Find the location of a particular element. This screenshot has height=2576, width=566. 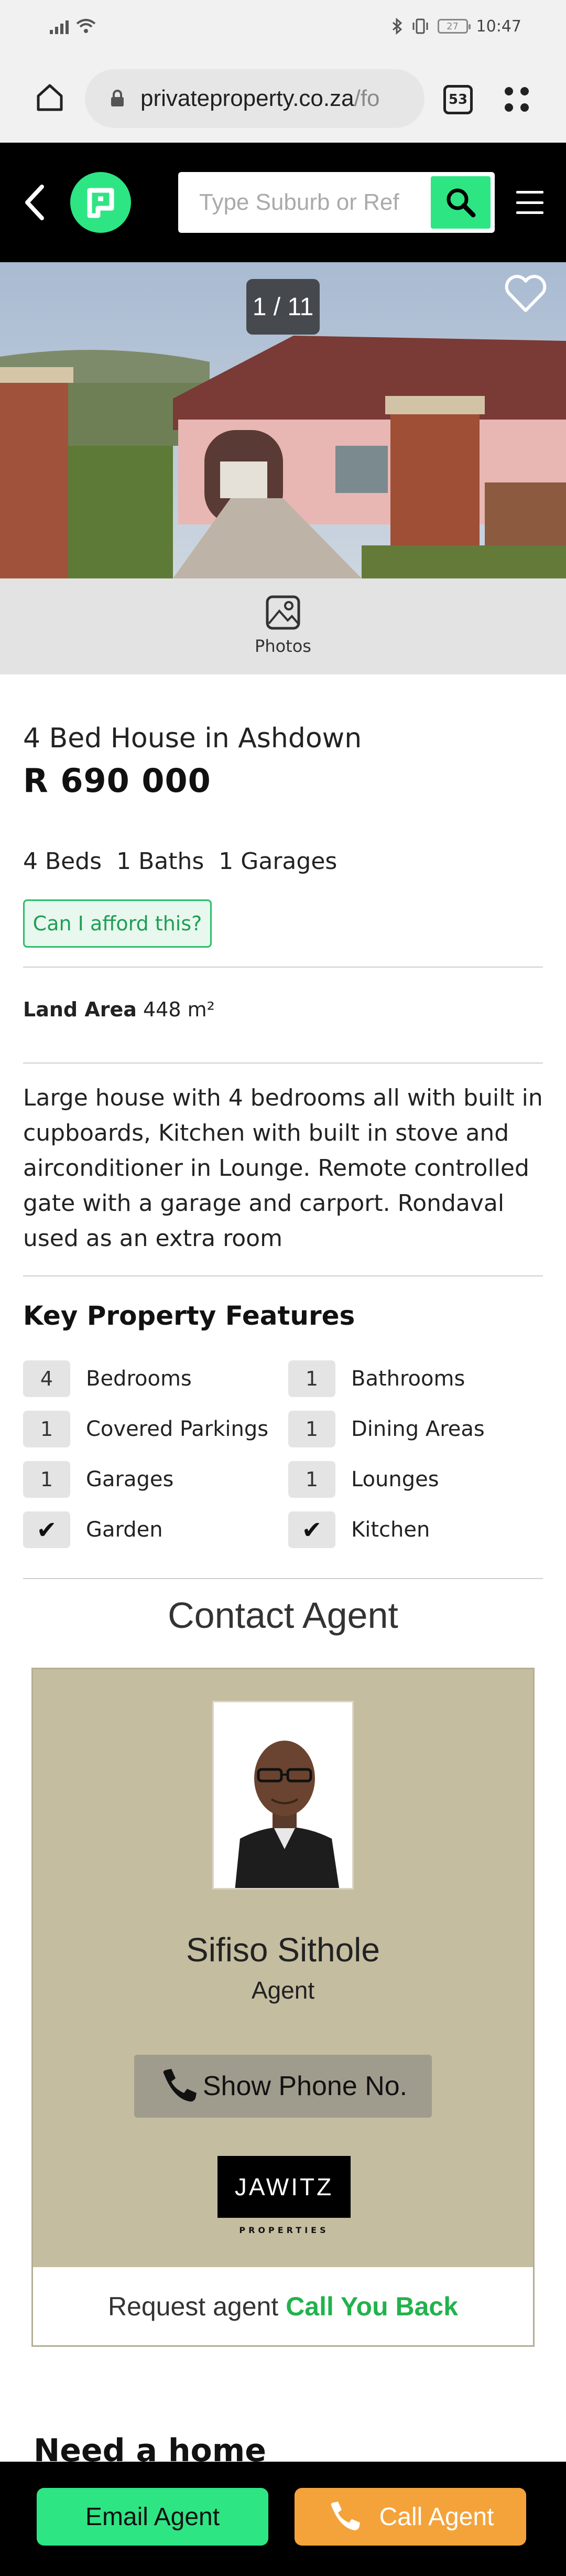

agent-avatar is located at coordinates (283, 1795).